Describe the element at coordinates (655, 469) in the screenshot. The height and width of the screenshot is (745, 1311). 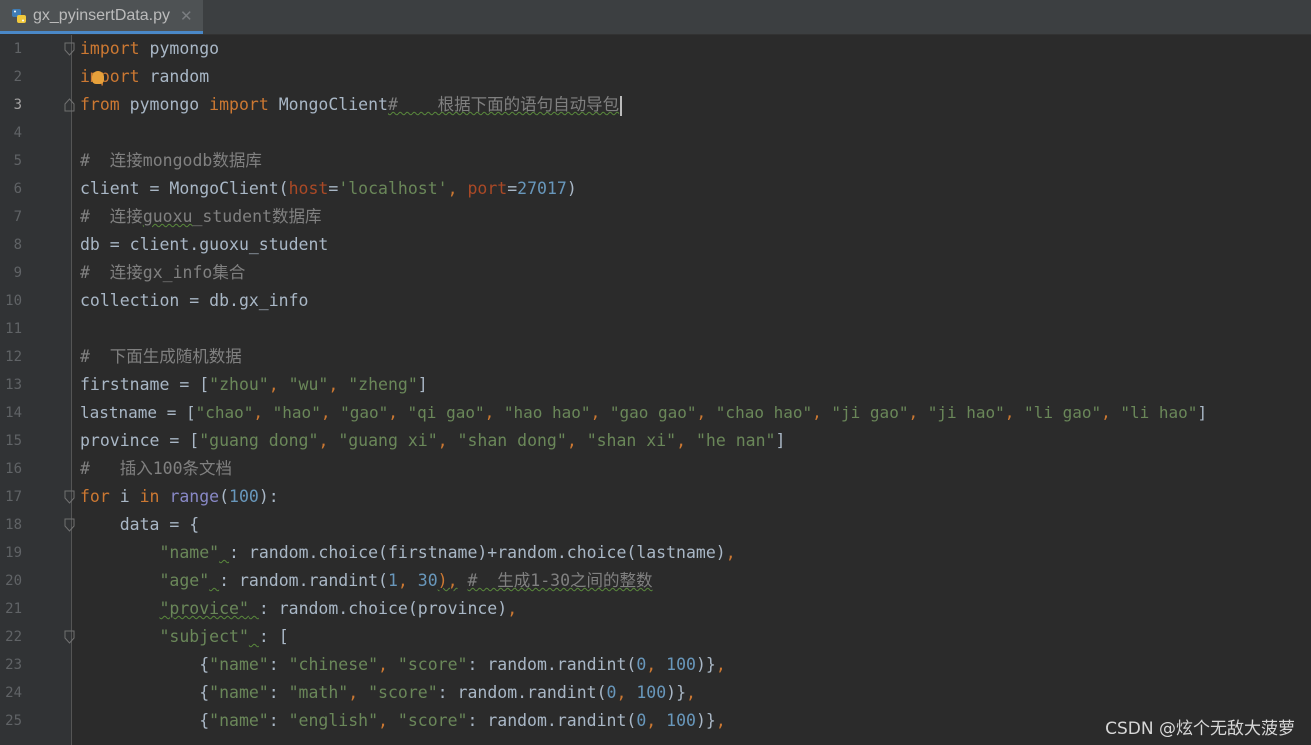
I see `code-line: 16 # 插入100条文档` at that location.